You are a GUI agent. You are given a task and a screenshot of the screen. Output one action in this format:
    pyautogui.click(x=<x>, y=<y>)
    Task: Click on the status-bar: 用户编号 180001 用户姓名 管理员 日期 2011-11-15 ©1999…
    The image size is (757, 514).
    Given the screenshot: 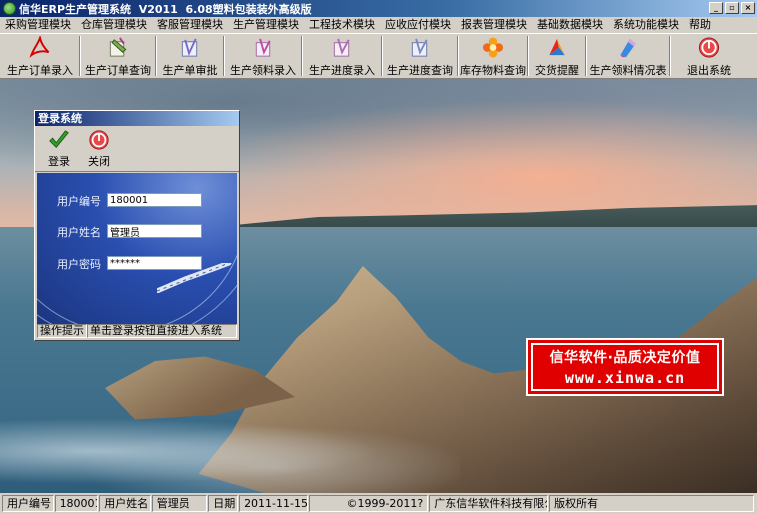 What is the action you would take?
    pyautogui.click(x=378, y=503)
    